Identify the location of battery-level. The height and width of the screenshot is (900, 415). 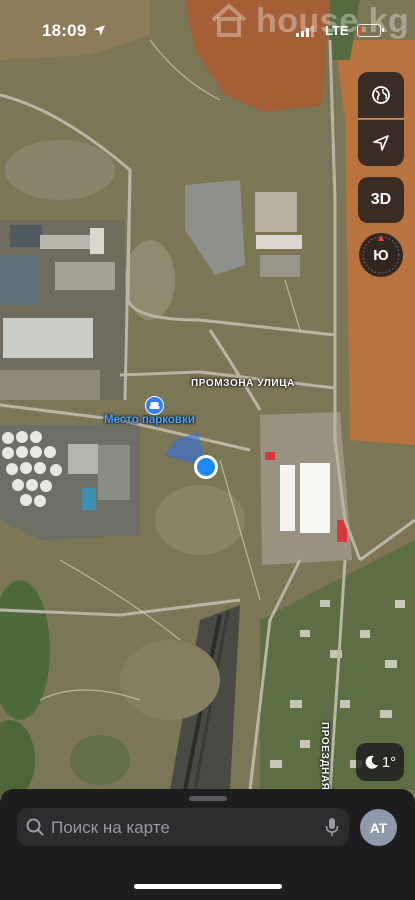
(360, 30).